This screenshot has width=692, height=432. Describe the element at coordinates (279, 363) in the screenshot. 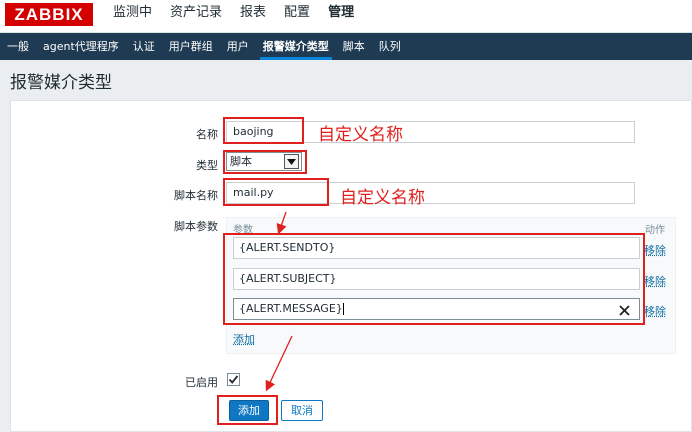

I see `arrow-to-add-button` at that location.